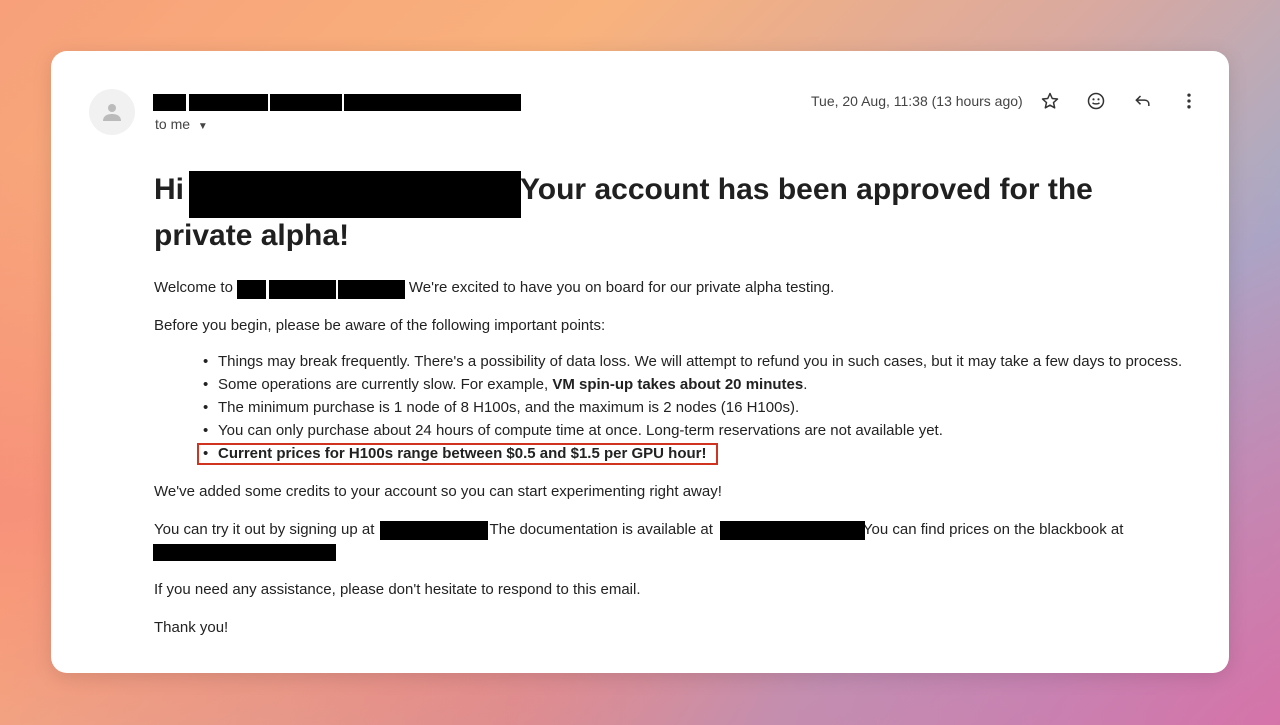 The width and height of the screenshot is (1280, 725). Describe the element at coordinates (457, 454) in the screenshot. I see `highlight-box` at that location.